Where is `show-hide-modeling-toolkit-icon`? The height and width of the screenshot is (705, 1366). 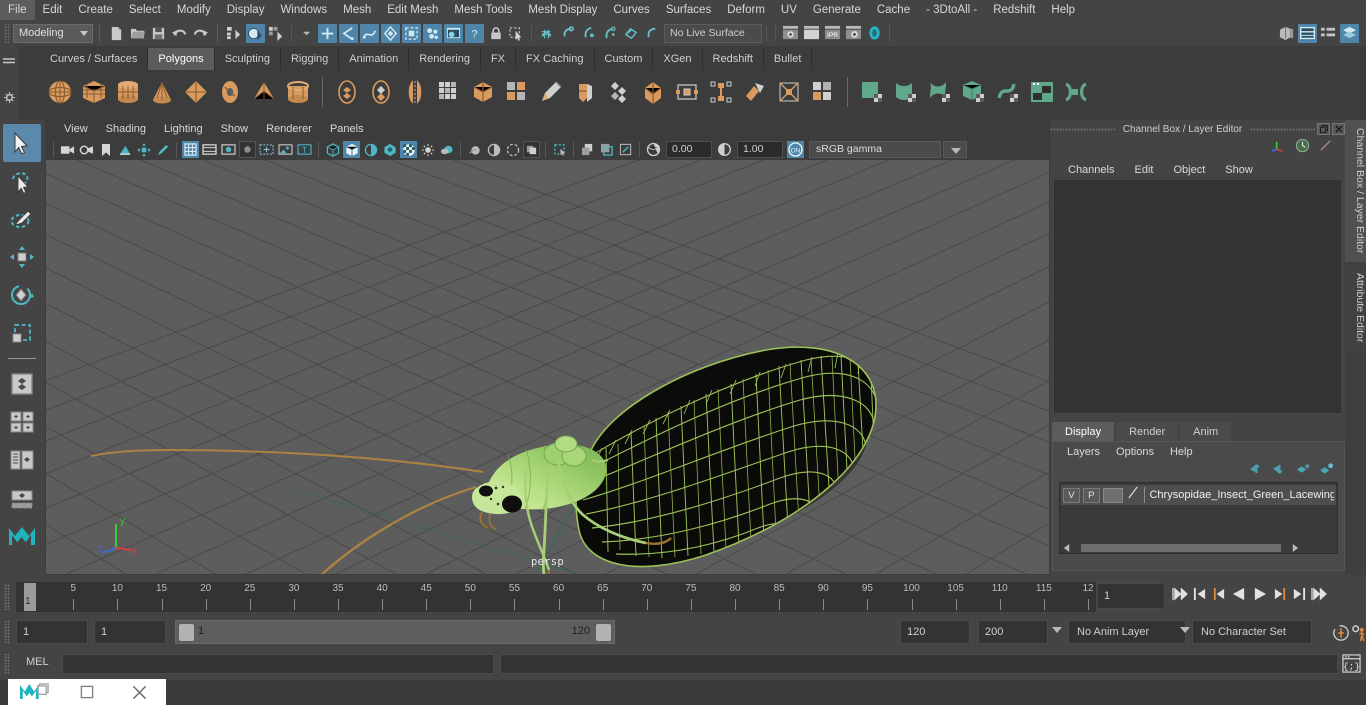 show-hide-modeling-toolkit-icon is located at coordinates (1286, 33).